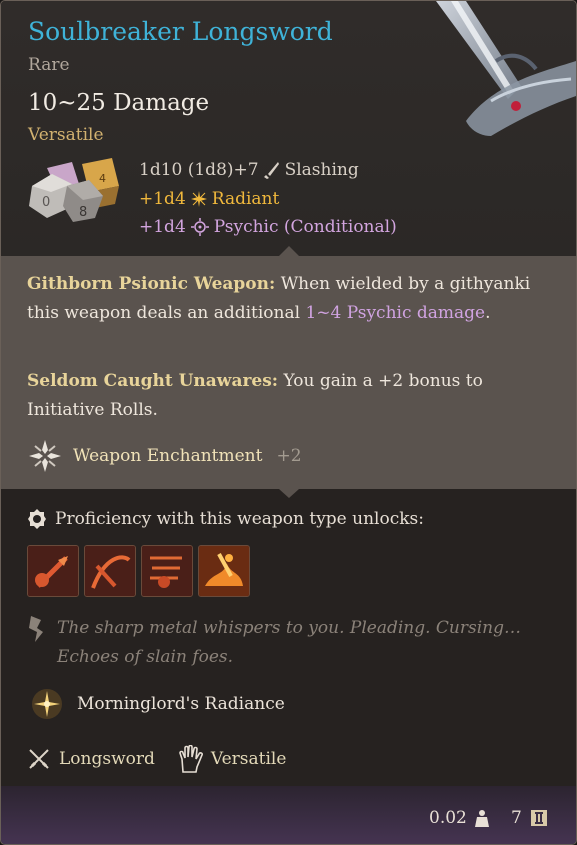 The height and width of the screenshot is (845, 577). What do you see at coordinates (36, 629) in the screenshot?
I see `quill-icon` at bounding box center [36, 629].